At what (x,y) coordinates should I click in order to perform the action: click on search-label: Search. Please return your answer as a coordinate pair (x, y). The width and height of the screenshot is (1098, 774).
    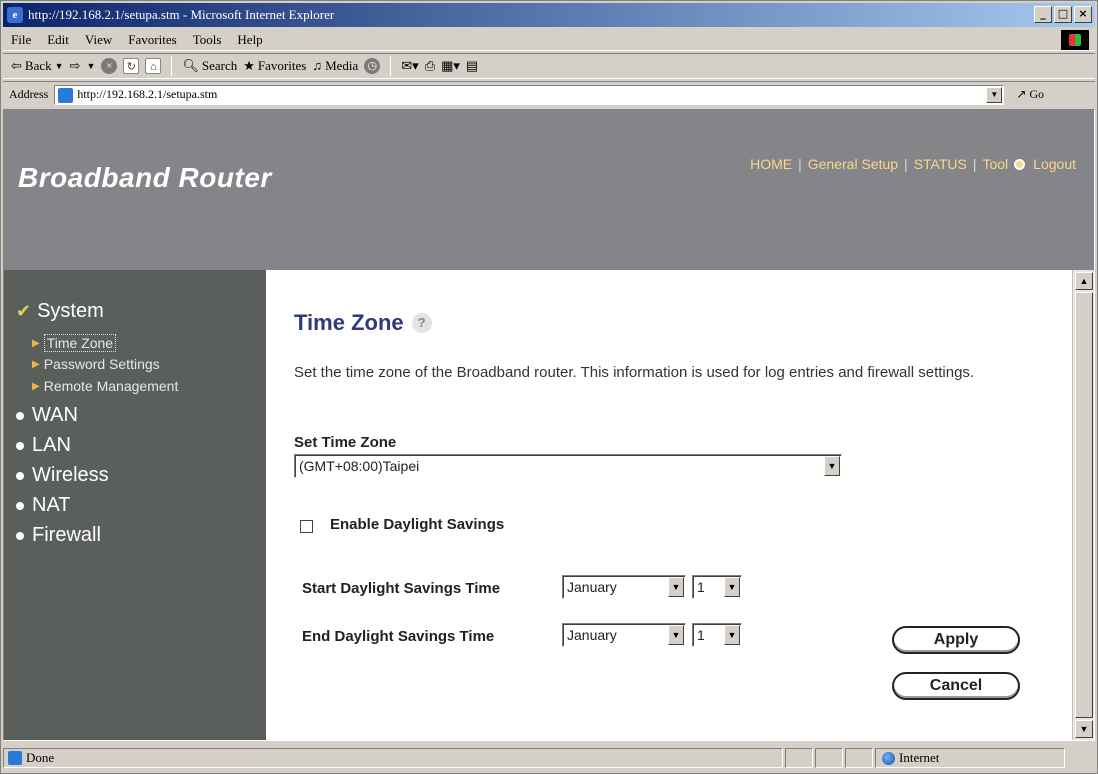
    Looking at the image, I should click on (219, 65).